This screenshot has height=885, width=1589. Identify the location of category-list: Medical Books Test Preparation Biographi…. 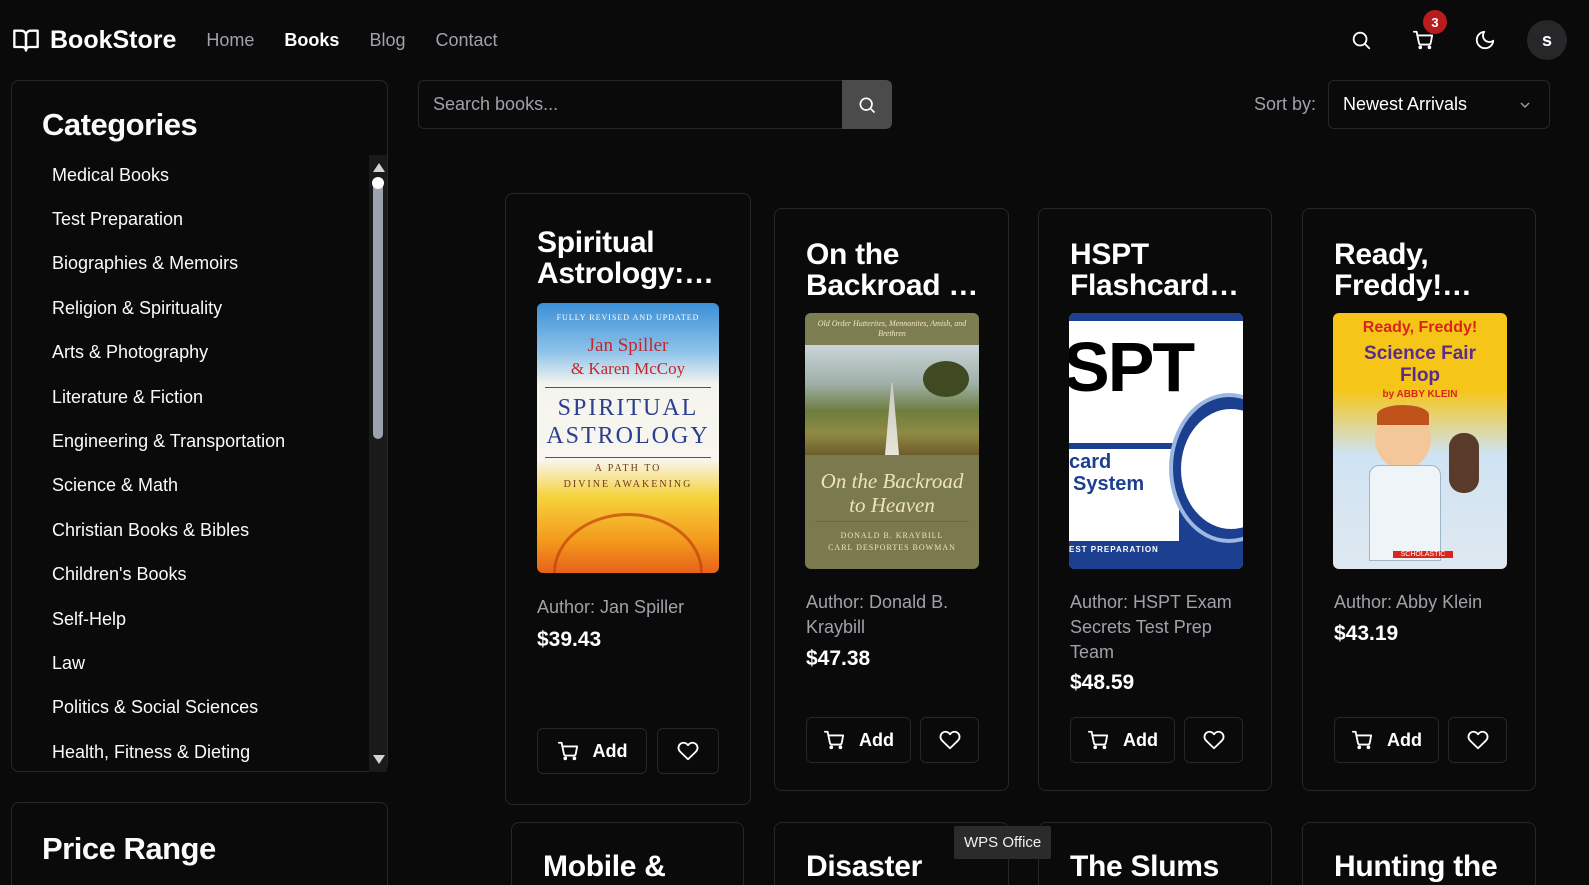
(168, 463).